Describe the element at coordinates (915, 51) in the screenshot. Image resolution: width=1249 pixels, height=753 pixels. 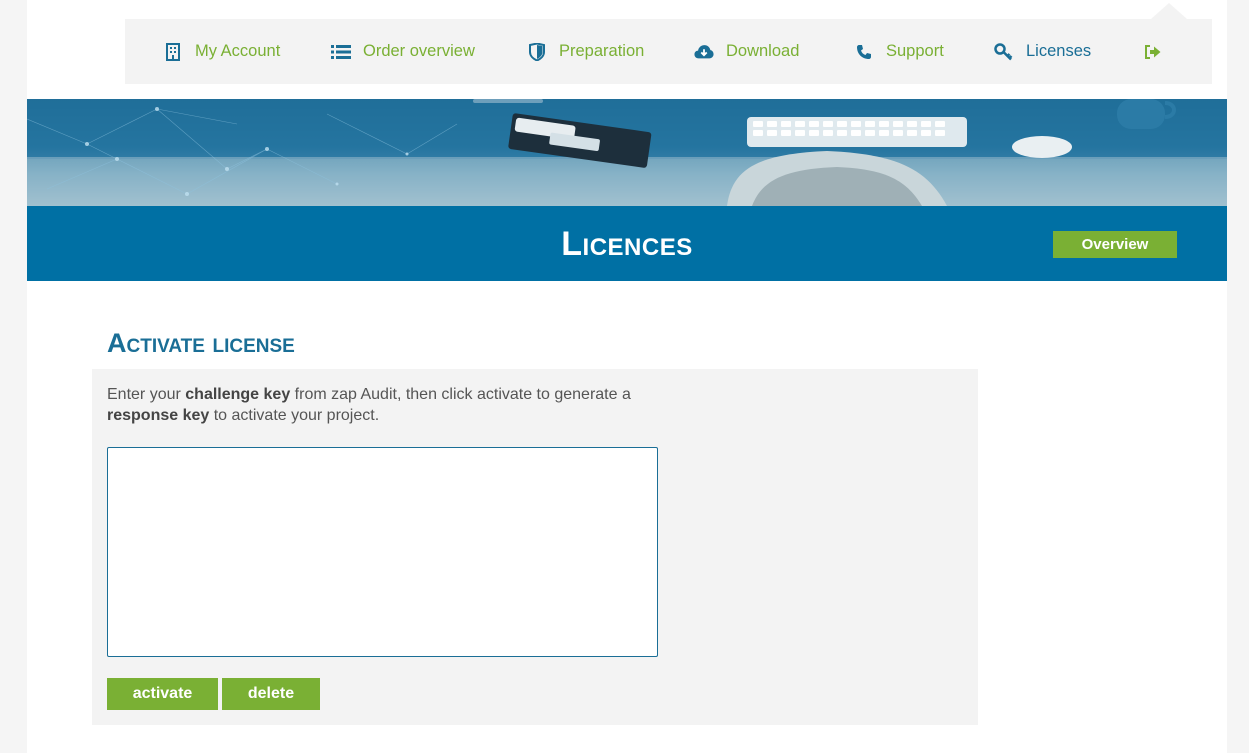
I see `nav-label-support: Support` at that location.